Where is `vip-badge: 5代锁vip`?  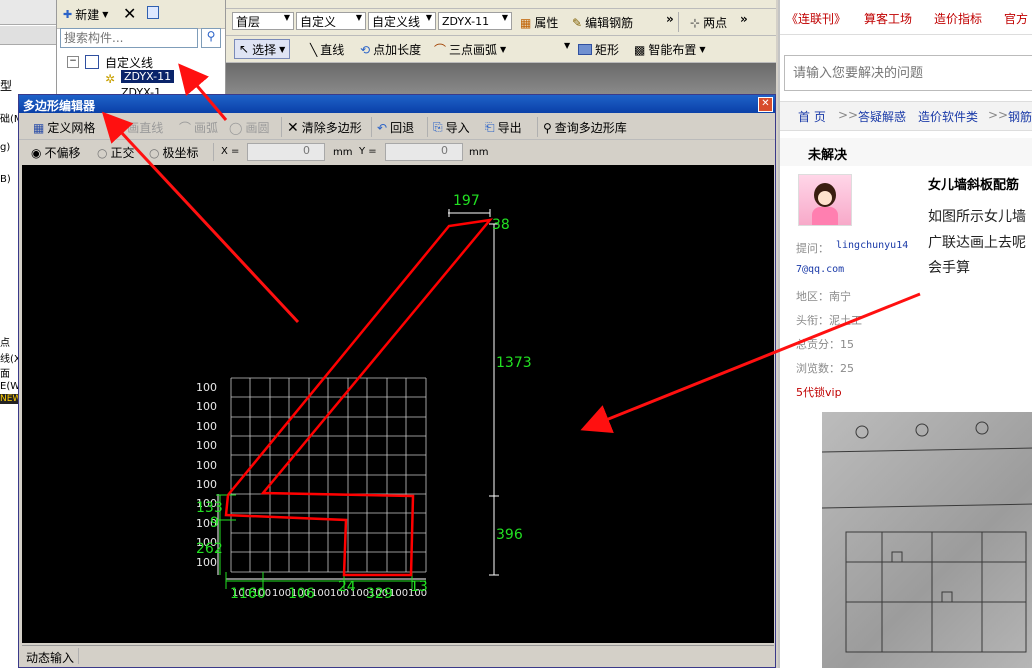
vip-badge: 5代锁vip is located at coordinates (819, 392).